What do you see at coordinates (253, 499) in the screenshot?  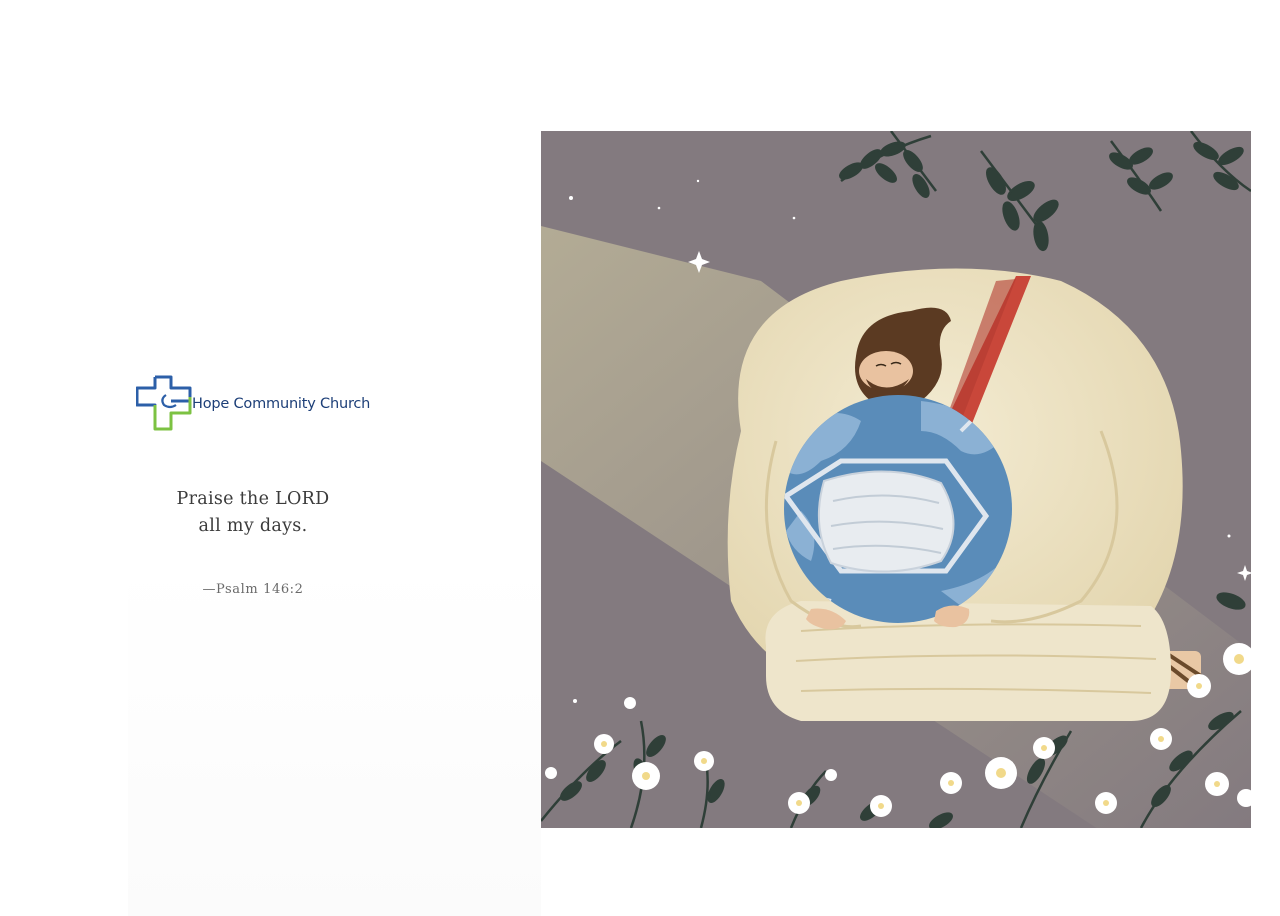 I see `verse-line-1: Praise the LORD` at bounding box center [253, 499].